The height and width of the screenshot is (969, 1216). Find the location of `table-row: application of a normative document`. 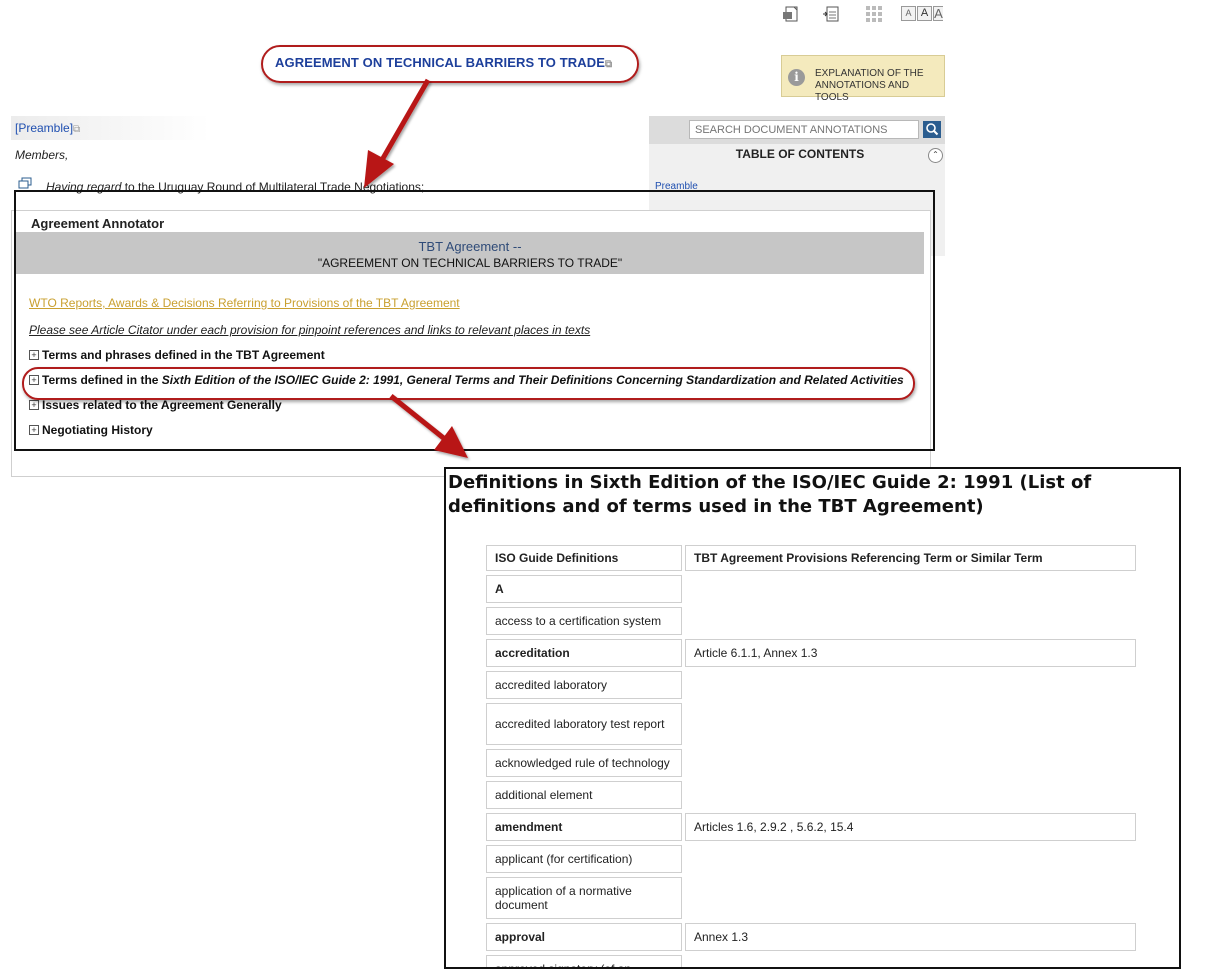

table-row: application of a normative document is located at coordinates (811, 898).